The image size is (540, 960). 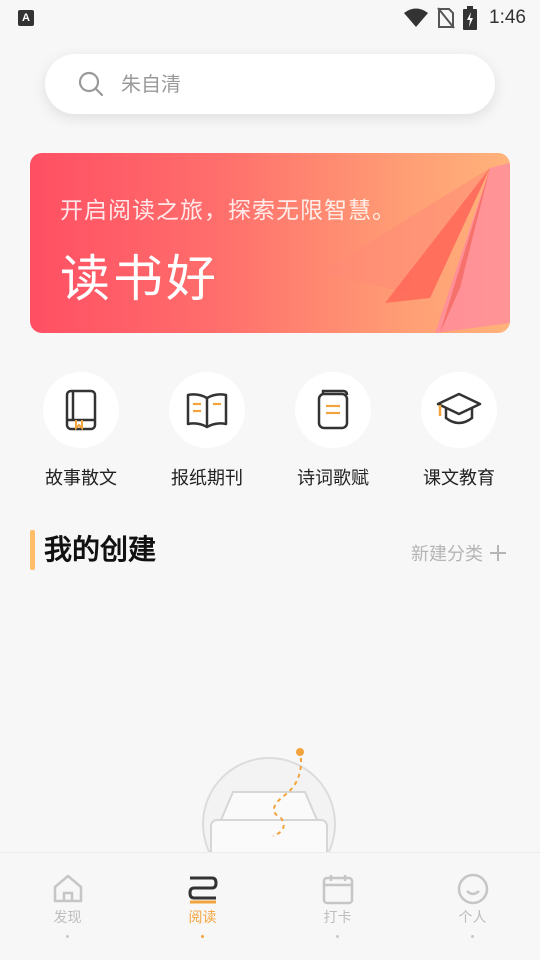 I want to click on notebook-icon, so click(x=333, y=409).